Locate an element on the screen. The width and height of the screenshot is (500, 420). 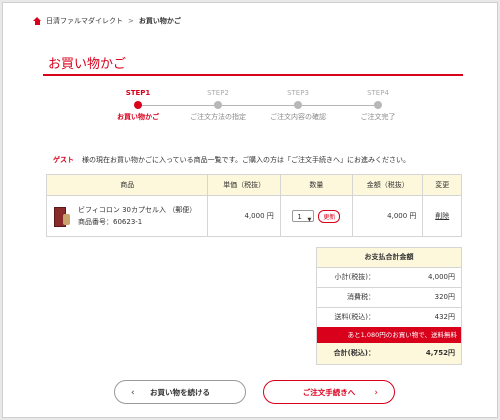
cart-table-header: 商品 単価（税抜） 数量 金額（税抜） 変更 is located at coordinates (253, 185).